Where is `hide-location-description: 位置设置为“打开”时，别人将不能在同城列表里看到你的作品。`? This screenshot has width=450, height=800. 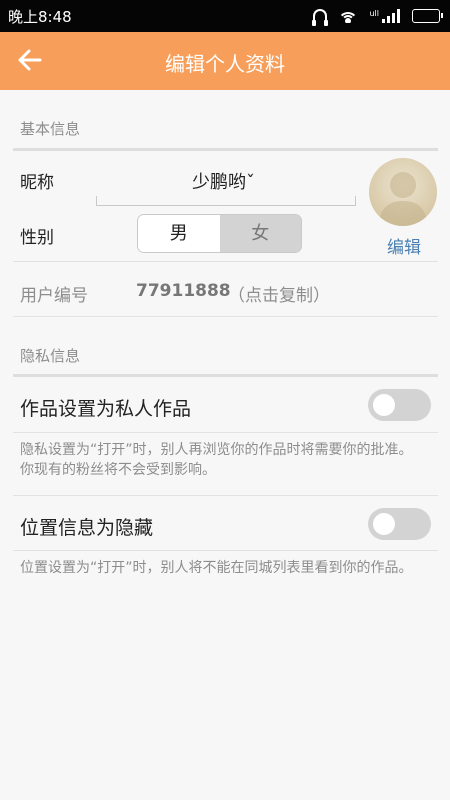 hide-location-description: 位置设置为“打开”时，别人将不能在同城列表里看到你的作品。 is located at coordinates (216, 568).